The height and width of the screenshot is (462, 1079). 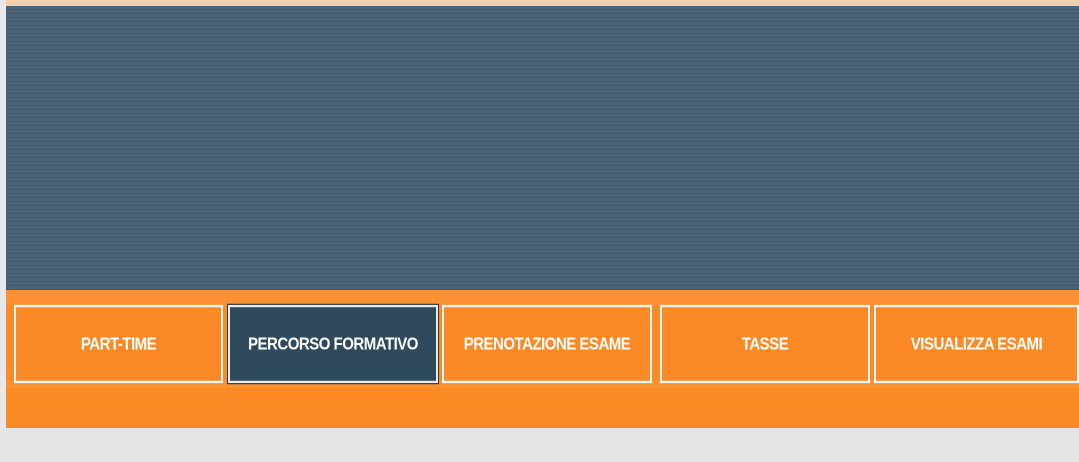 I want to click on tab-tasse: TASSE, so click(x=765, y=344).